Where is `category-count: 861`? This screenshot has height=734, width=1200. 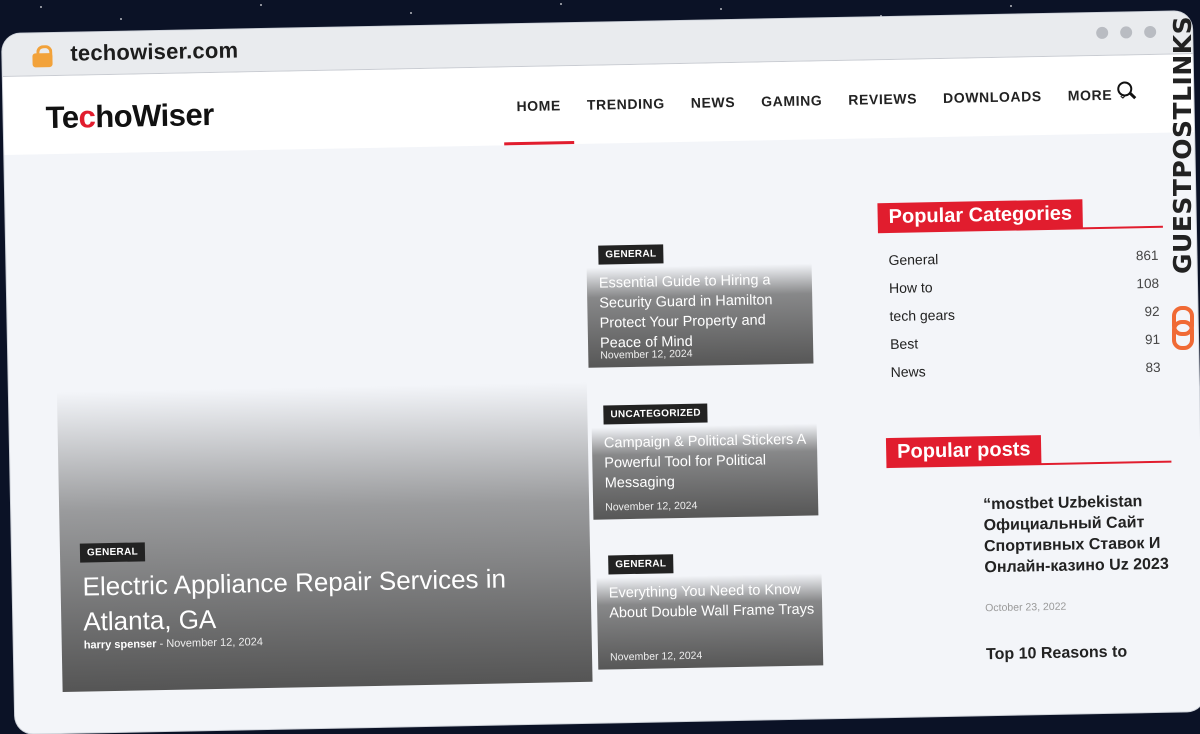
category-count: 861 is located at coordinates (1147, 255).